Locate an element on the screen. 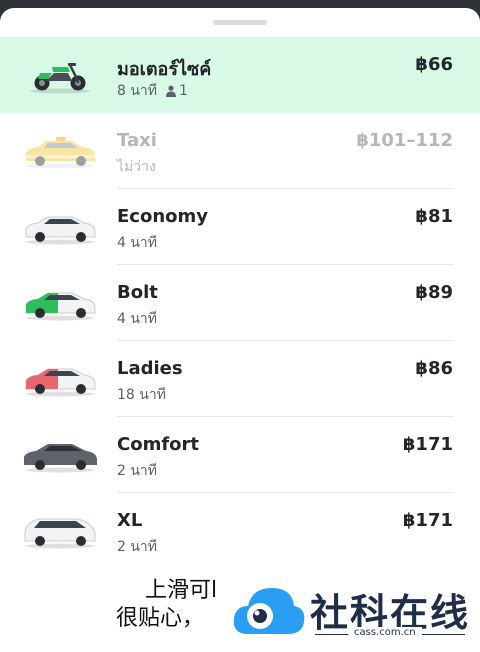 The image size is (480, 652). ride-option-taxi: Taxi ไม่ว่าง ฿101–112 is located at coordinates (240, 151).